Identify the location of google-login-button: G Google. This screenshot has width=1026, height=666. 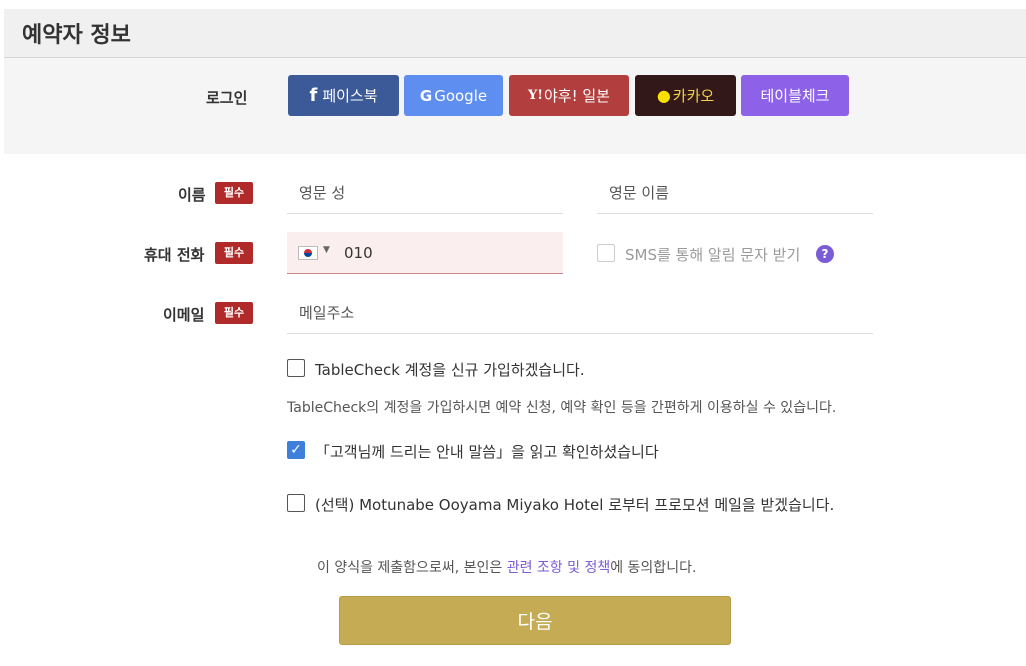
(453, 95).